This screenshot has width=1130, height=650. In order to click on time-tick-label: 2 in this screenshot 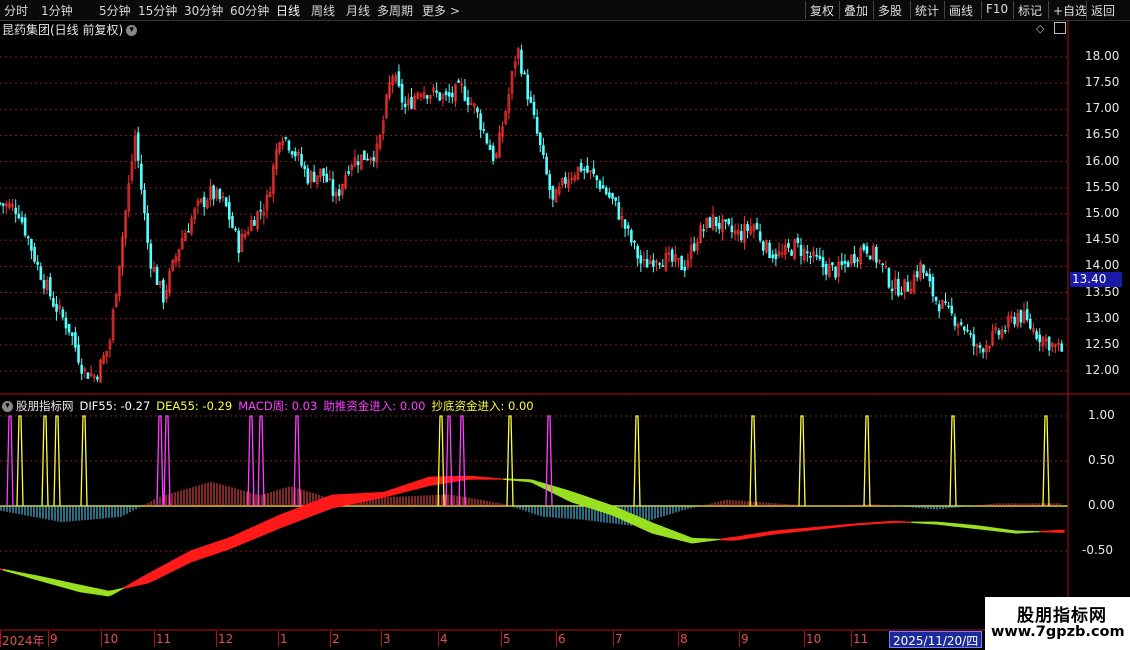, I will do `click(336, 639)`.